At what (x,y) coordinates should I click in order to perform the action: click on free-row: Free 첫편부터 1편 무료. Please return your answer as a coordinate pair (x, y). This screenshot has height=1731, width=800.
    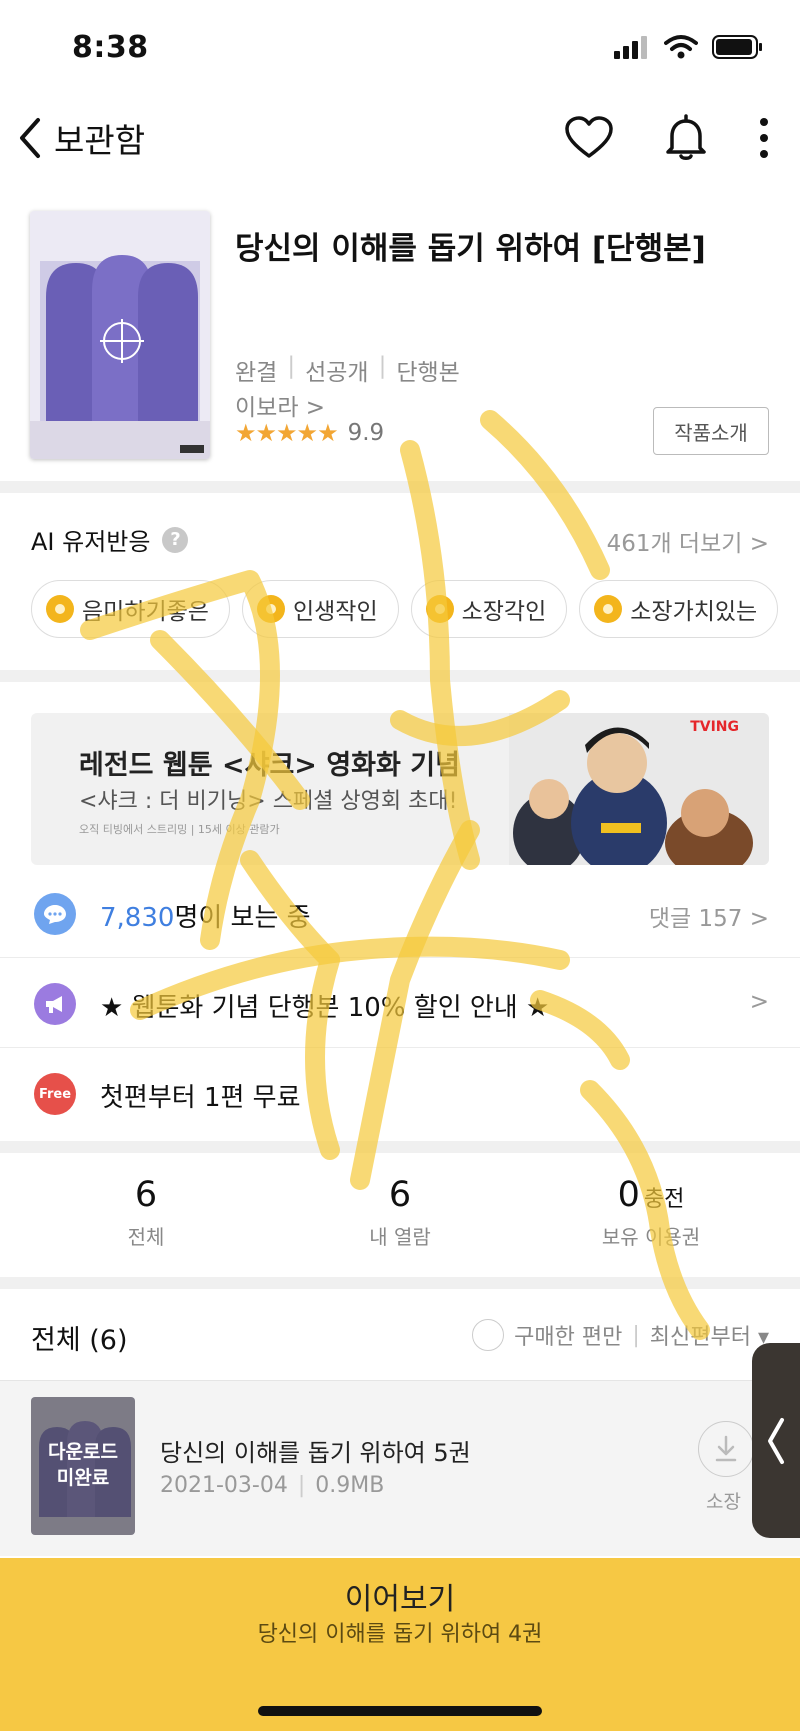
    Looking at the image, I should click on (400, 1094).